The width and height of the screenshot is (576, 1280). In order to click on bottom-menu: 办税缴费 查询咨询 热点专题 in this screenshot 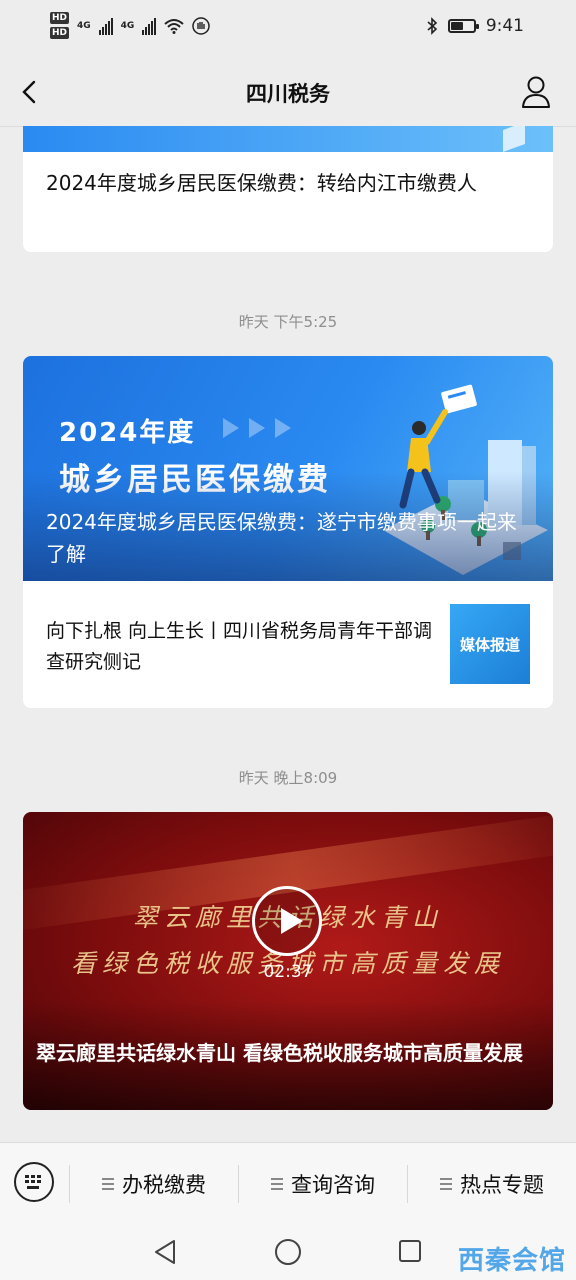, I will do `click(288, 1183)`.